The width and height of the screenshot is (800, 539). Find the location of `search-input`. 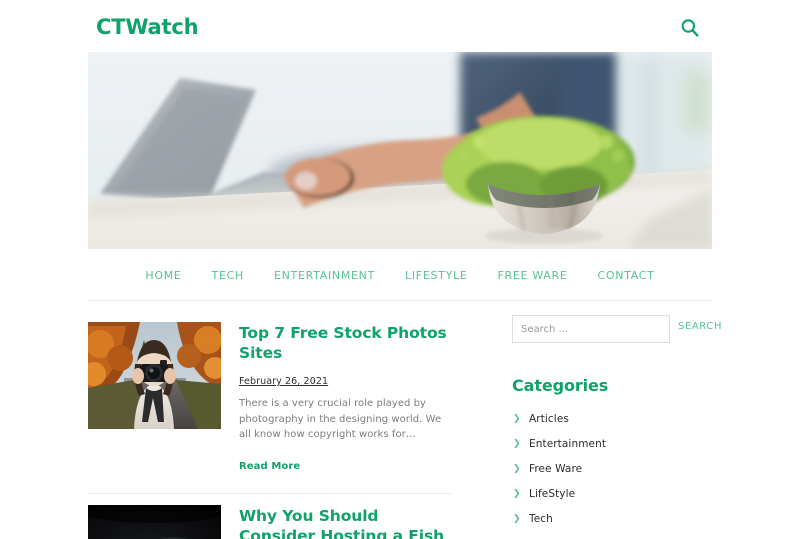

search-input is located at coordinates (591, 329).